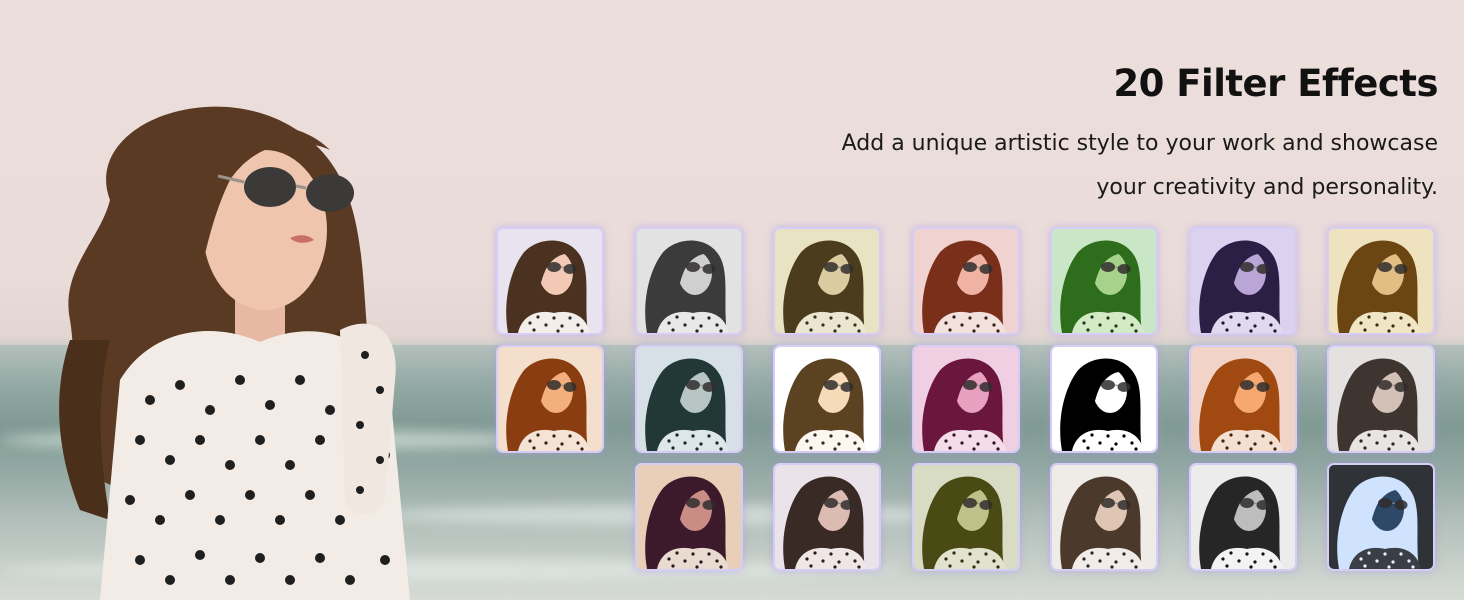  I want to click on filter-thumbnail-threshold, so click(1104, 399).